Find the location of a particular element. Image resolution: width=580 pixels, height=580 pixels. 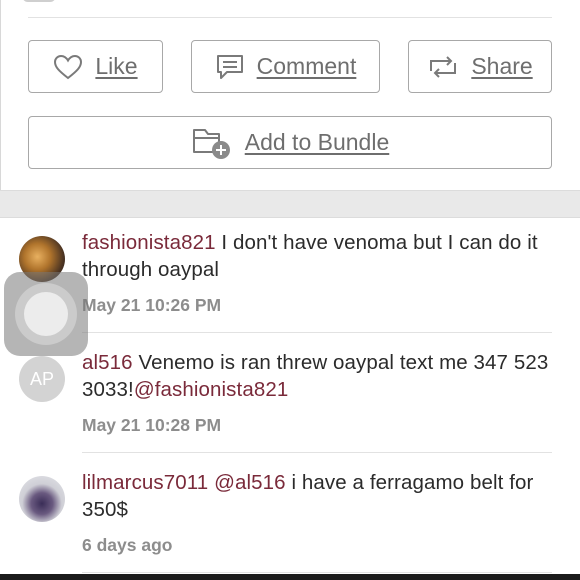

comment-label: Comment is located at coordinates (306, 66).